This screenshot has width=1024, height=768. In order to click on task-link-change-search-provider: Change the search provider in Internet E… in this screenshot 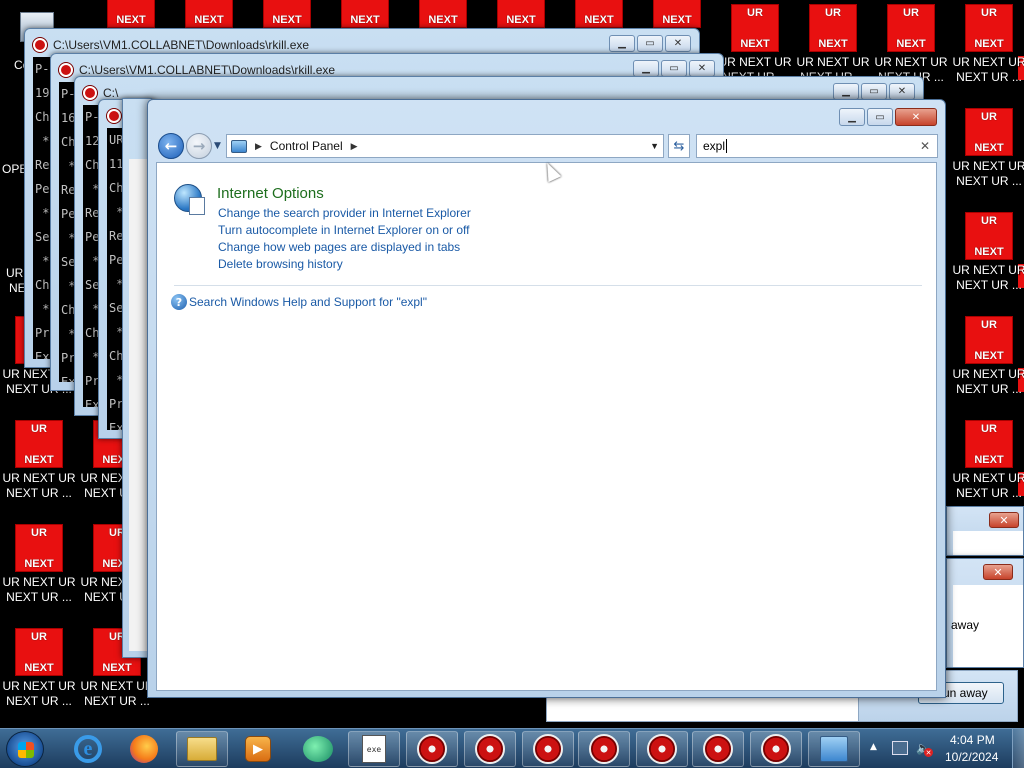, I will do `click(344, 213)`.